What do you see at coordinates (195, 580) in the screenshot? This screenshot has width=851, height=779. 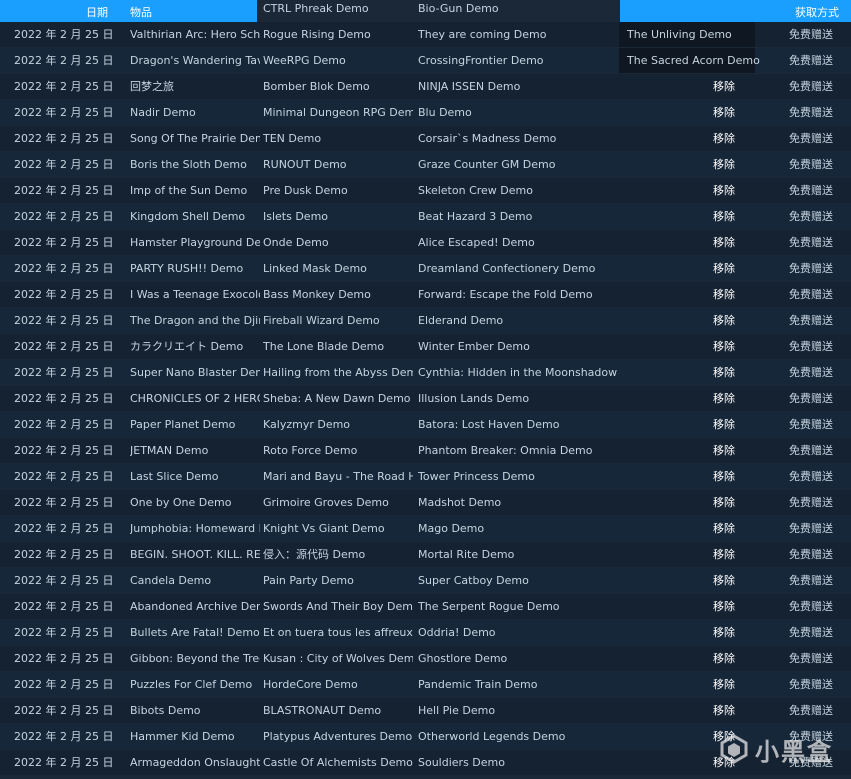 I see `row-item-name: Candela Demo` at bounding box center [195, 580].